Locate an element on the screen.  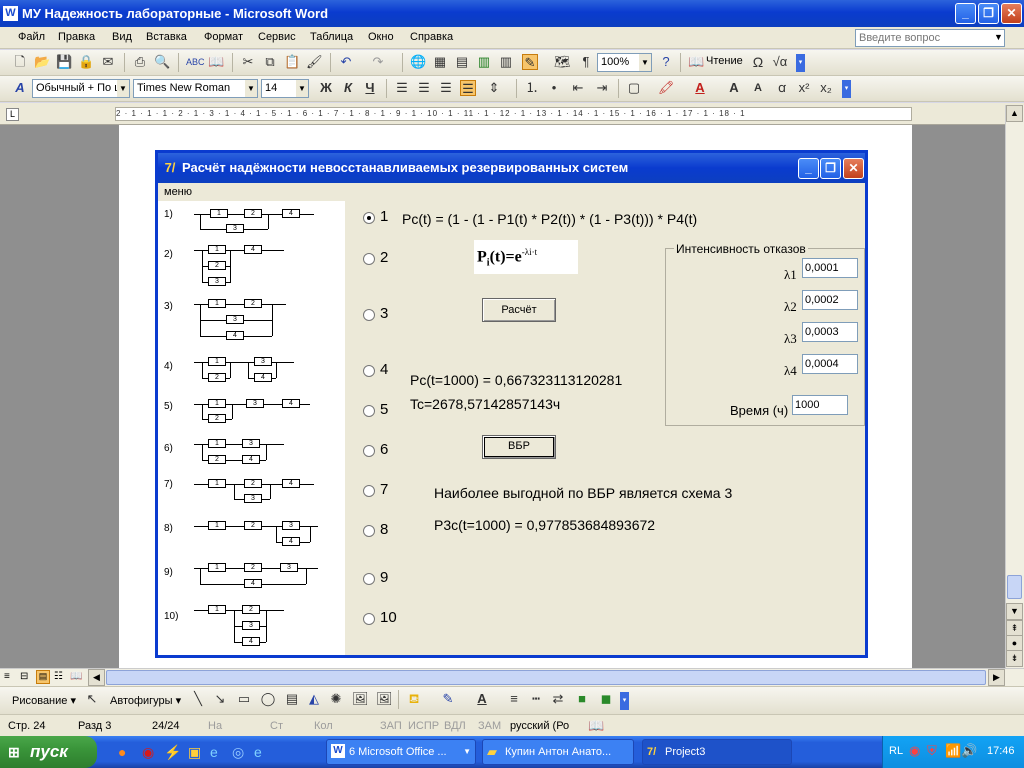
restore-icon: ❐ is located at coordinates (988, 13).